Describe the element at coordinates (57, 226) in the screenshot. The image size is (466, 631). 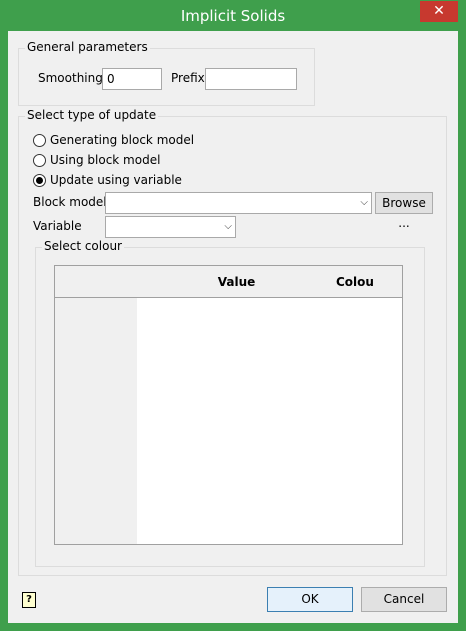
I see `variable-label: Variable` at that location.